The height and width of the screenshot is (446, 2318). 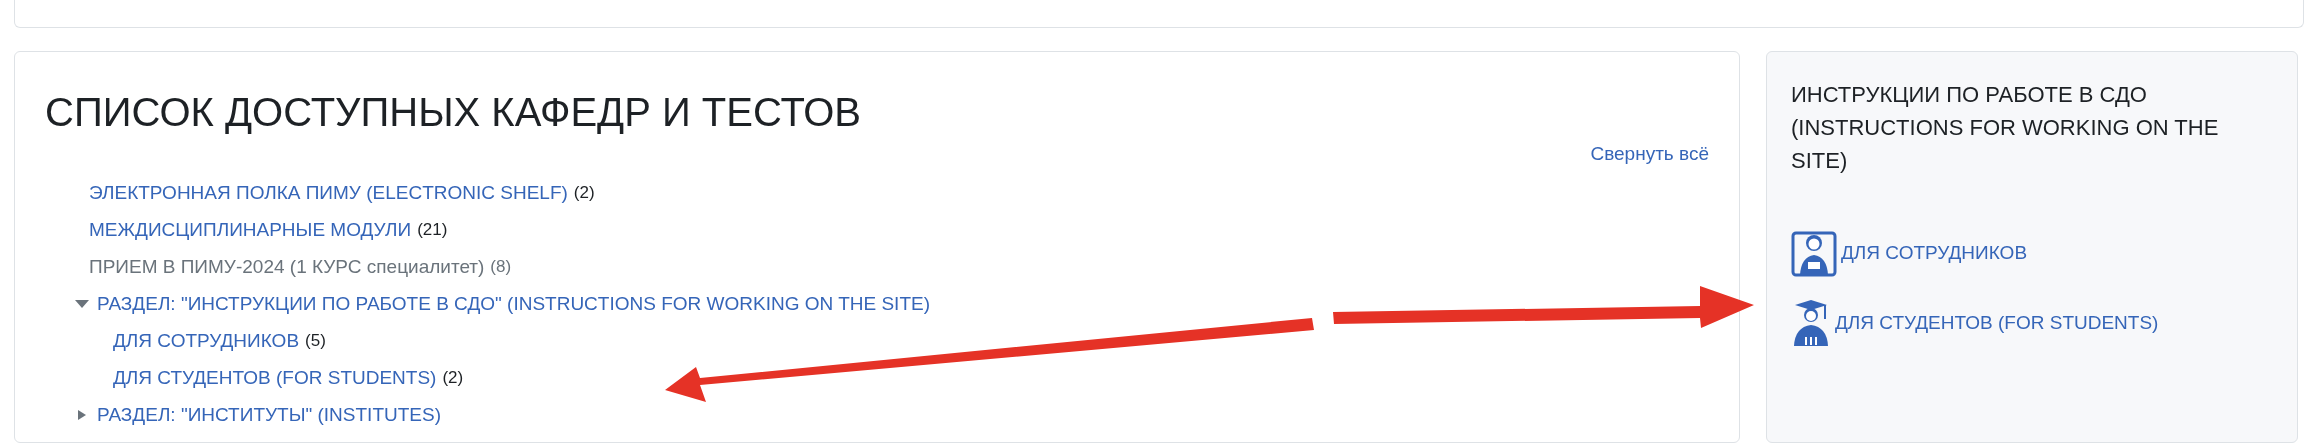 What do you see at coordinates (287, 267) in the screenshot?
I see `category-link: ПРИЕМ В ПИМУ-2024 (1 КУРС специалитет)` at bounding box center [287, 267].